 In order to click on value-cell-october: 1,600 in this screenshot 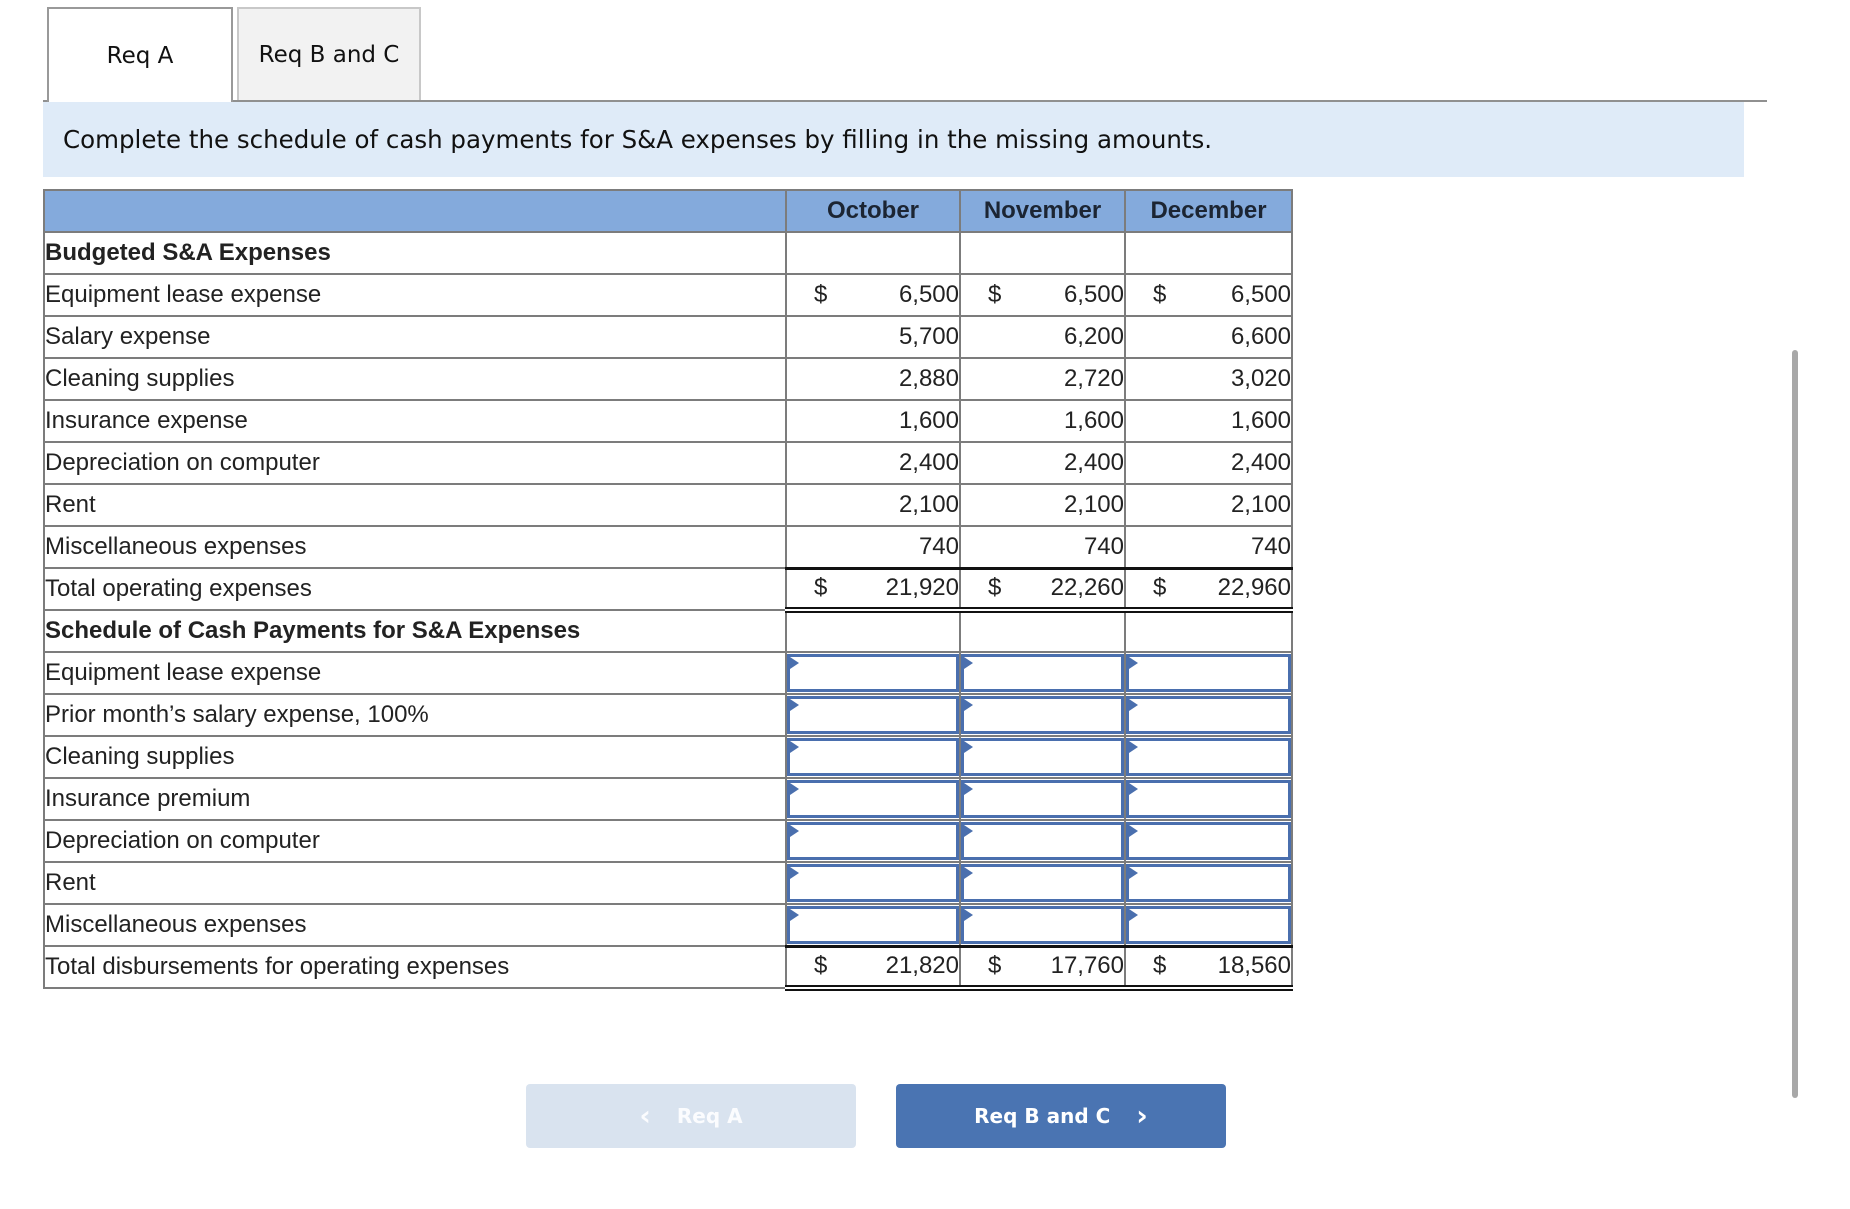, I will do `click(873, 421)`.